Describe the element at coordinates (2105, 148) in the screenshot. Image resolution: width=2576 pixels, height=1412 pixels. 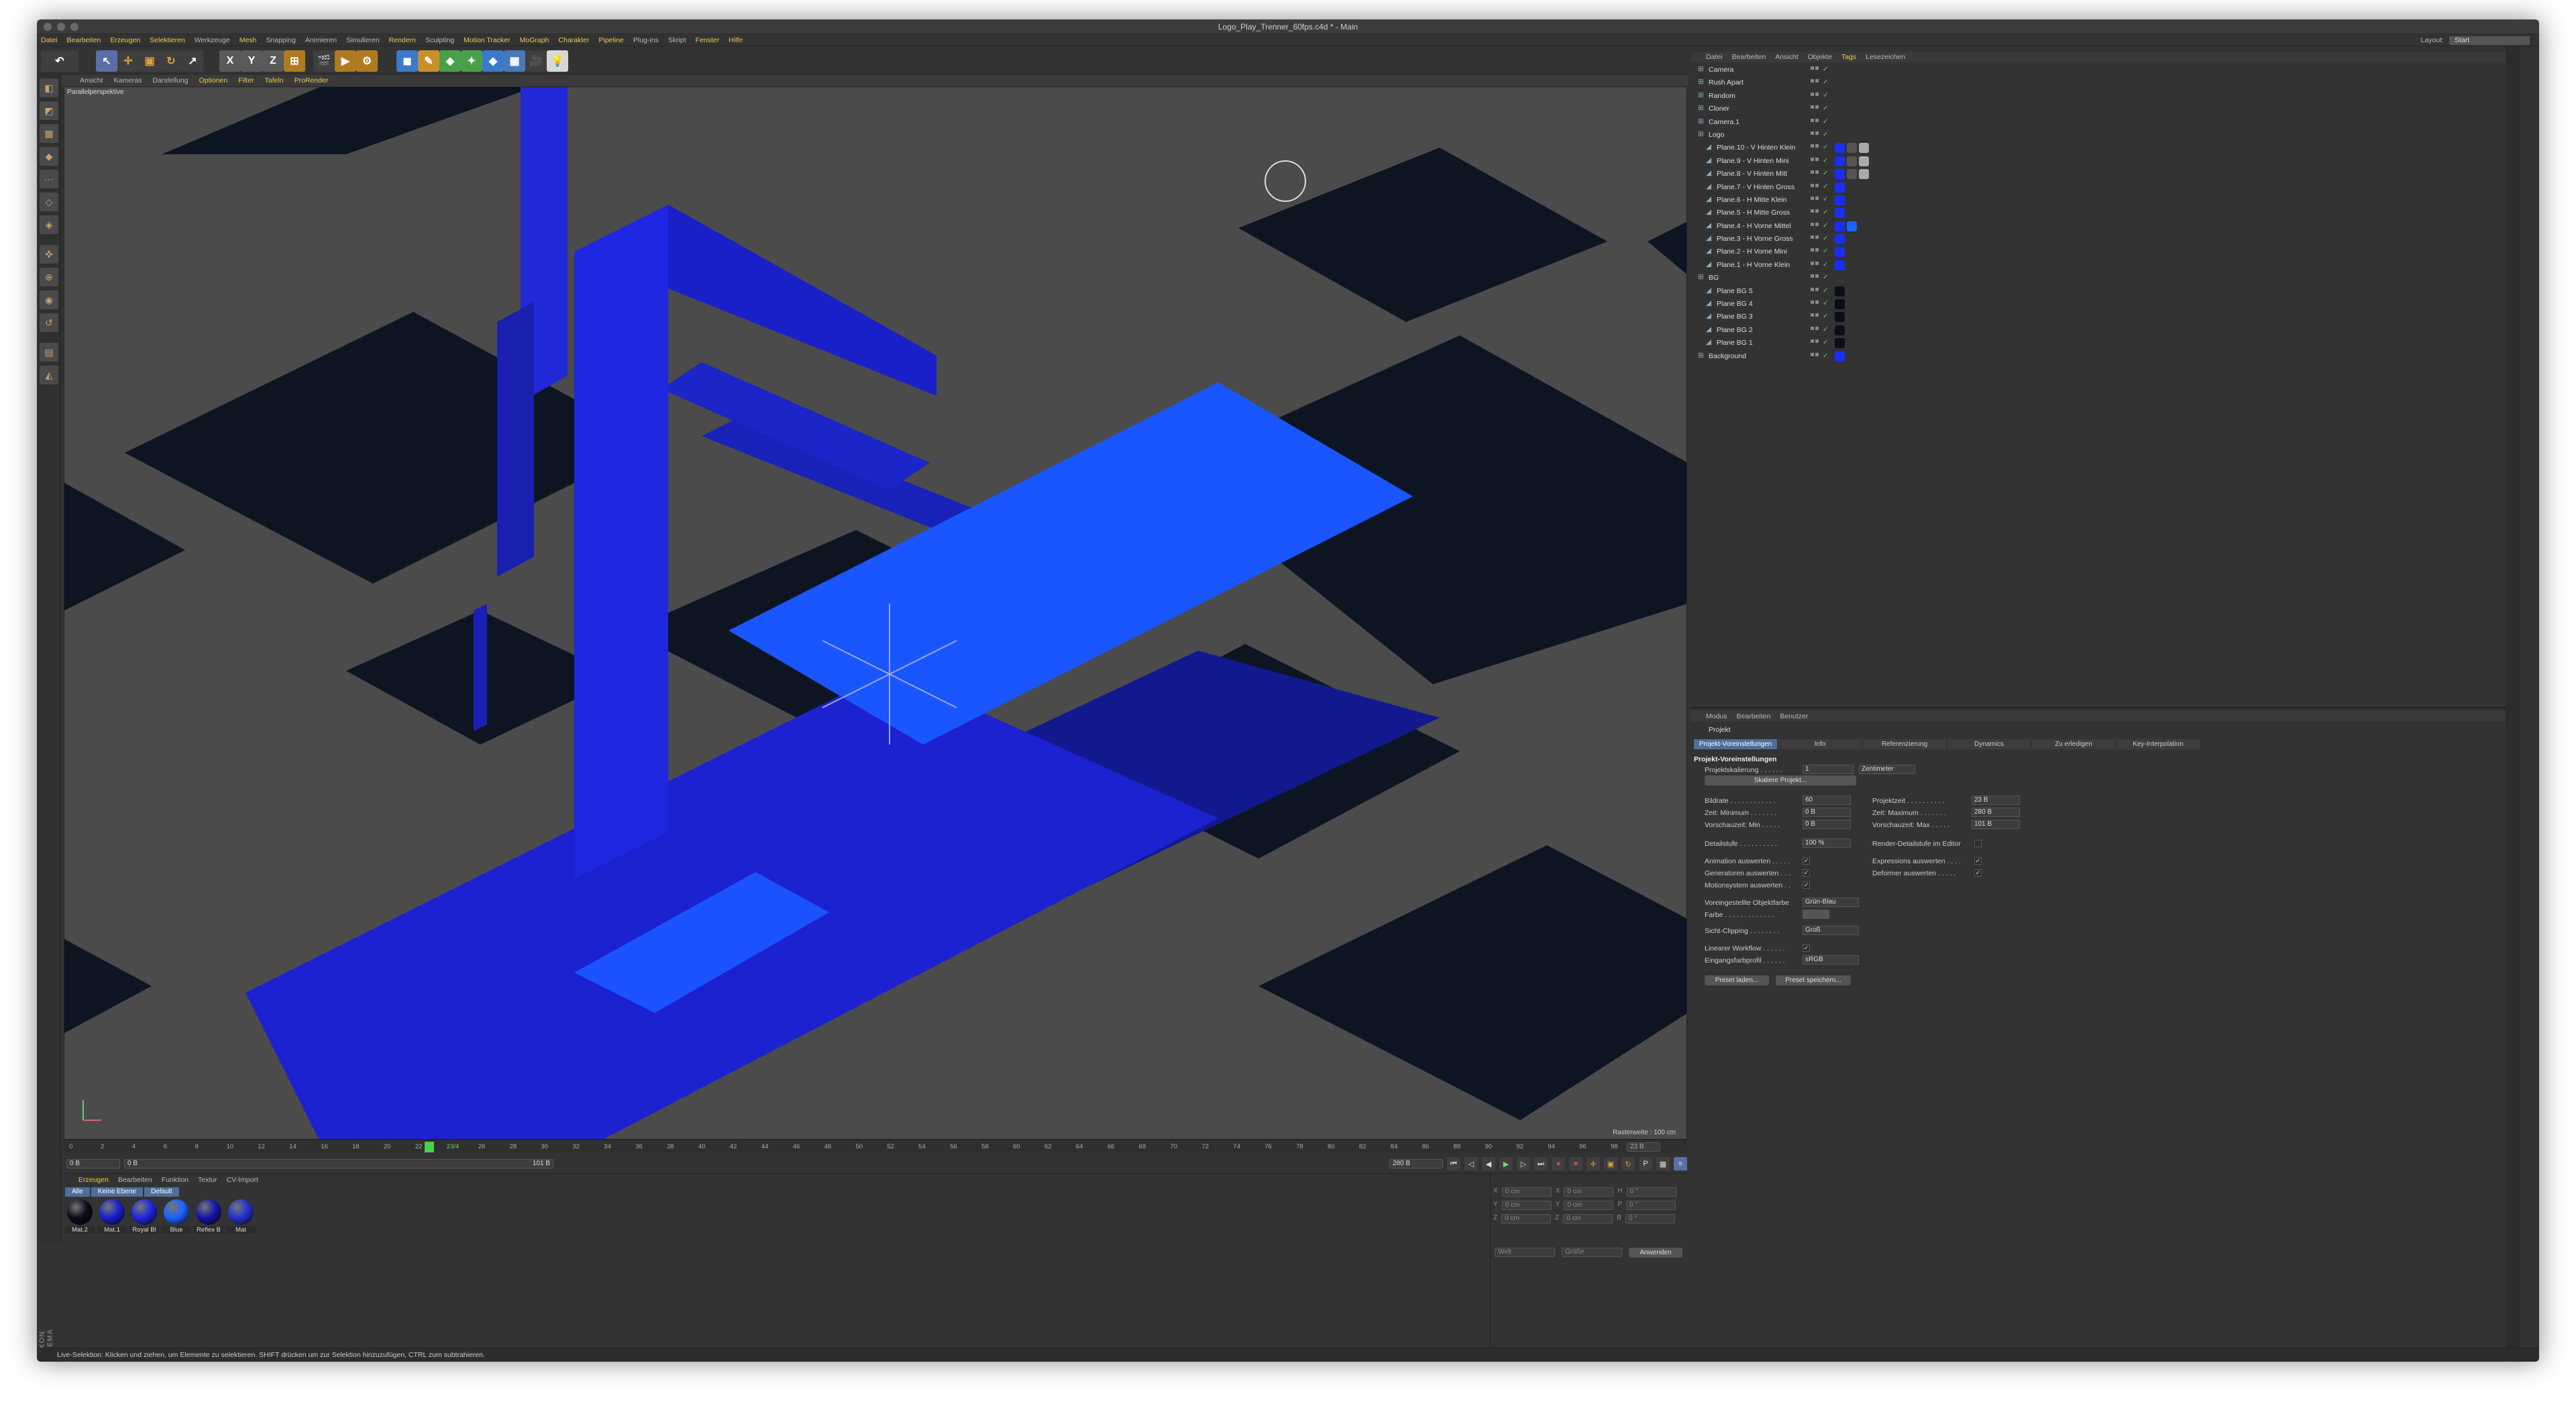
I see `object-row: ◢ Plane.10 - V Hinten Klein ✓` at that location.